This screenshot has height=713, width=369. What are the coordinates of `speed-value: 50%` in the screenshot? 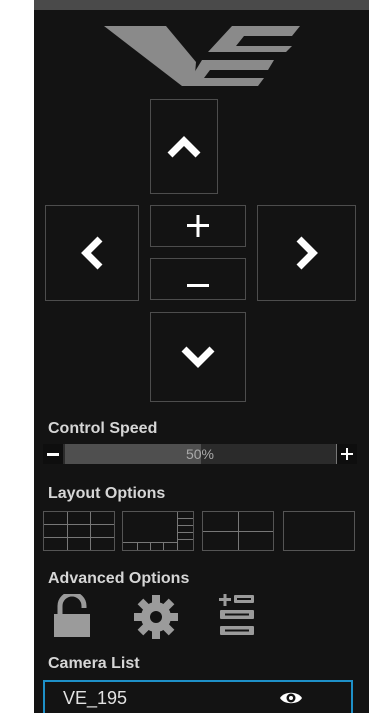 It's located at (200, 454).